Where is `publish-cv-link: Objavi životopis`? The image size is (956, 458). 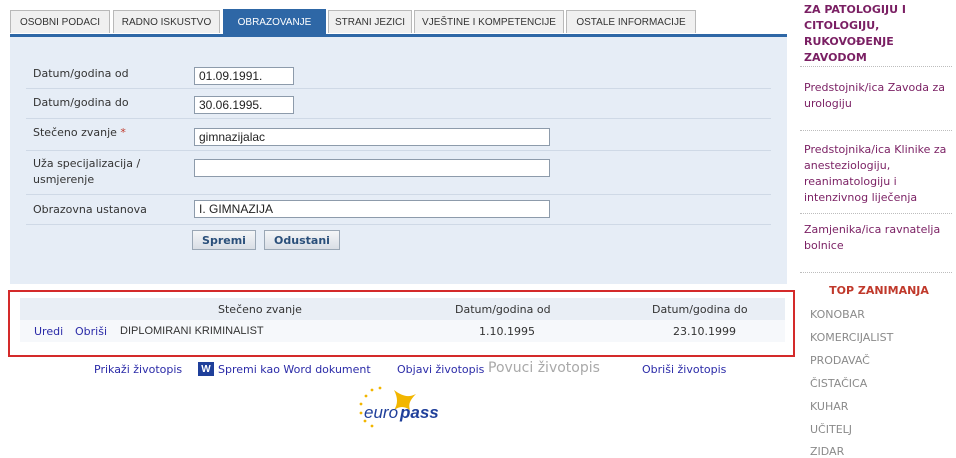 publish-cv-link: Objavi životopis is located at coordinates (440, 369).